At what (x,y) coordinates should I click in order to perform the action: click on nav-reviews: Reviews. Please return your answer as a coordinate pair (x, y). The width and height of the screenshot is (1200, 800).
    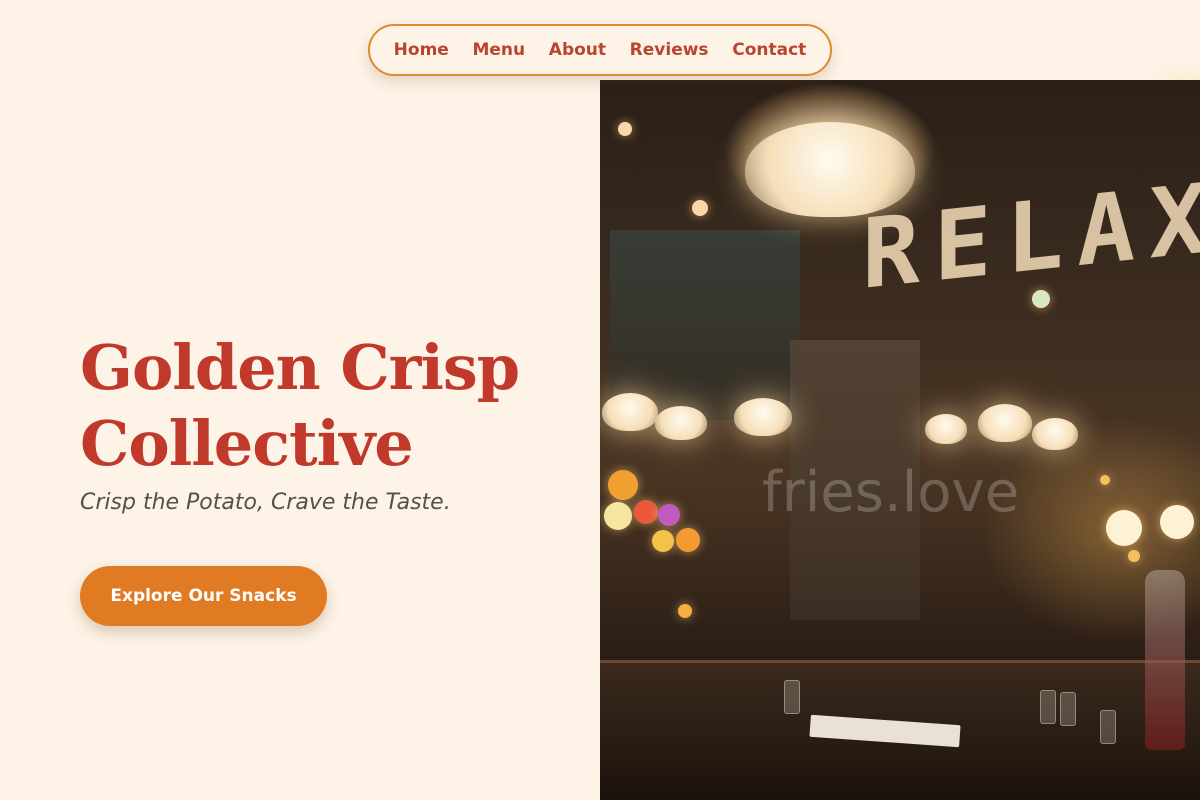
    Looking at the image, I should click on (669, 50).